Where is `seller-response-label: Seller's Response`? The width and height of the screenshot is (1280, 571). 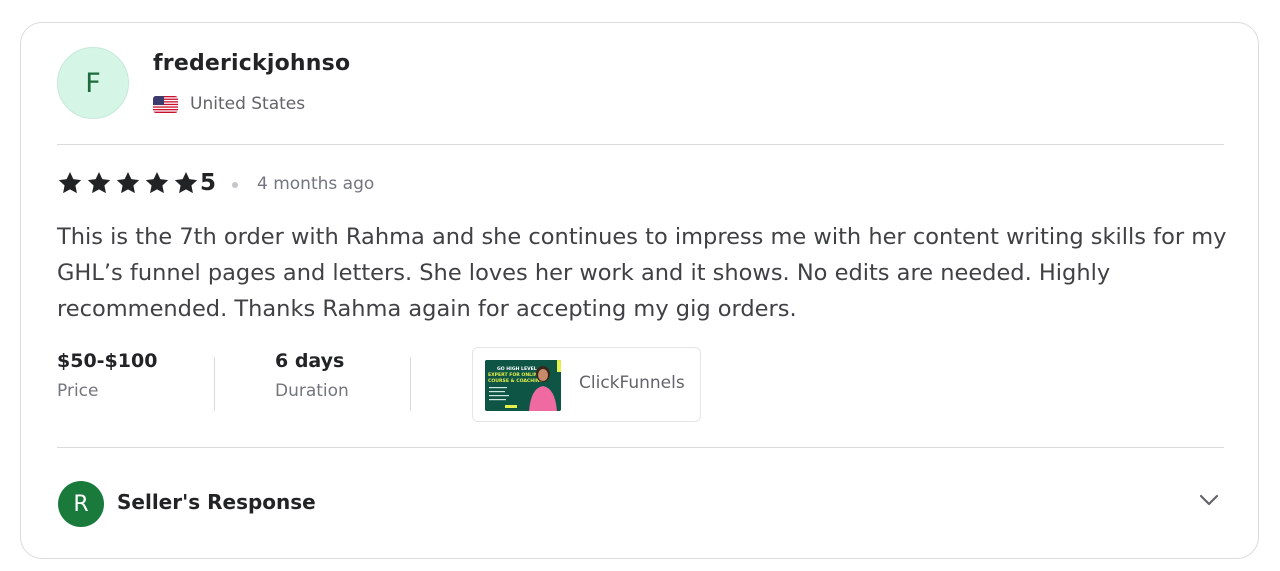 seller-response-label: Seller's Response is located at coordinates (216, 502).